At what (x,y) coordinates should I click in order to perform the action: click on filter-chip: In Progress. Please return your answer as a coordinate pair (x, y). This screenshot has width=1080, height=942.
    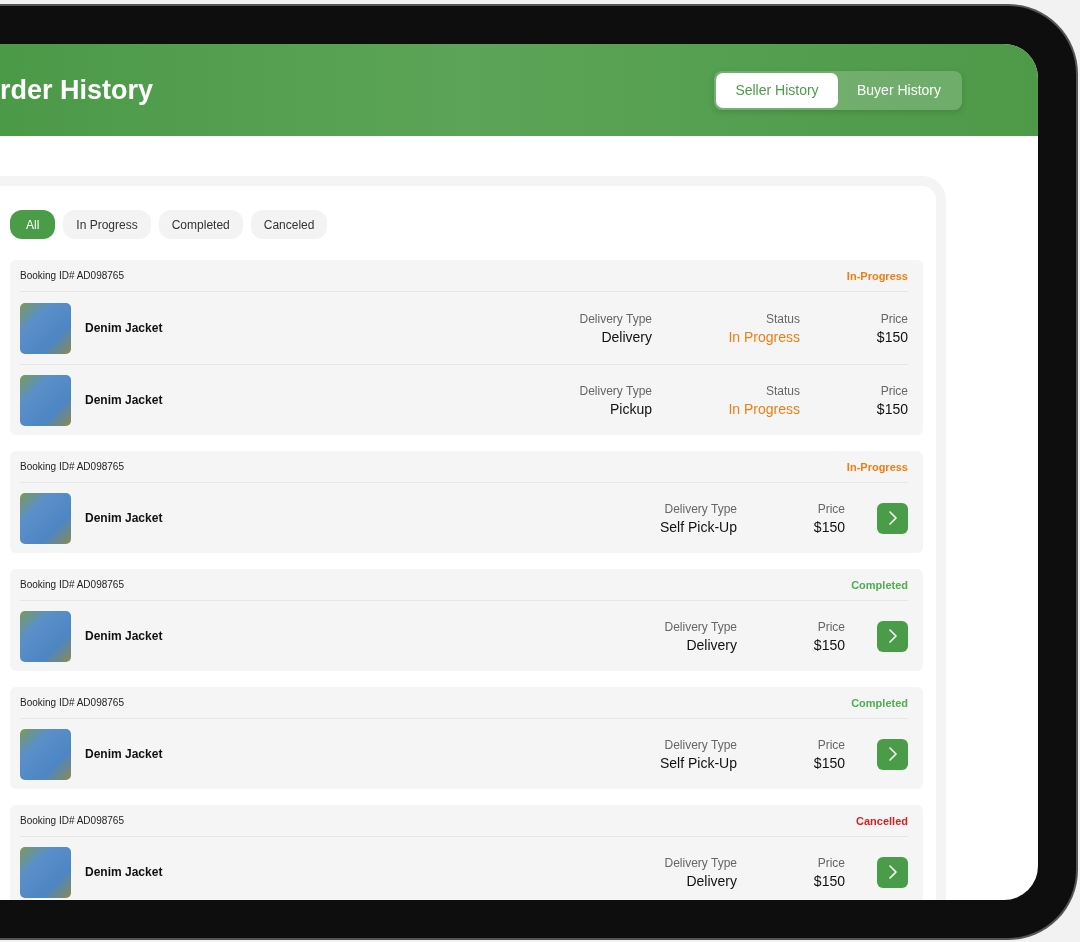
    Looking at the image, I should click on (107, 224).